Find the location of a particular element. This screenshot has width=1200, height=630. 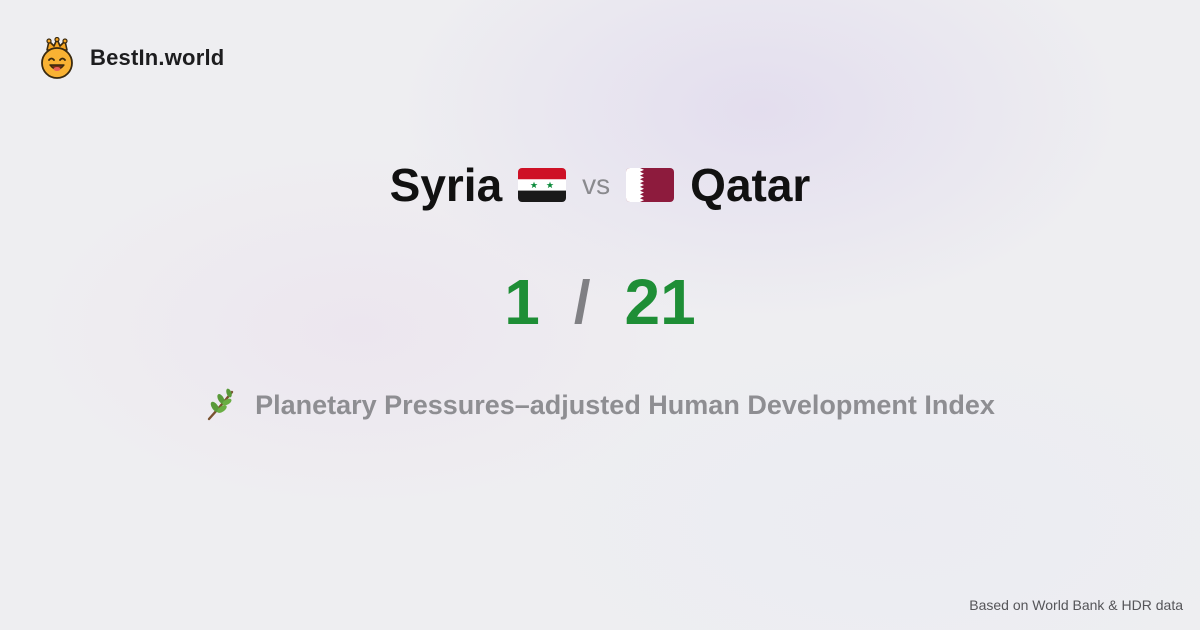

vs-label: vs is located at coordinates (596, 184).